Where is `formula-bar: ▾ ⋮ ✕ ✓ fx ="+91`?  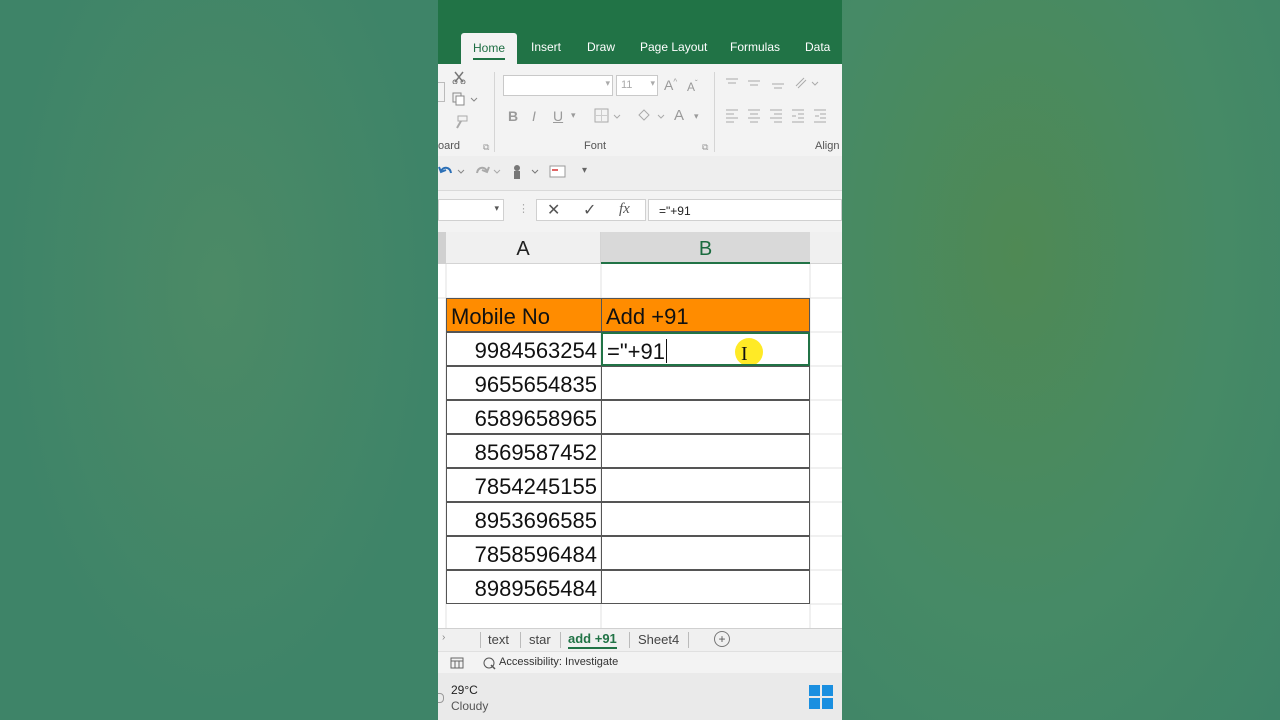 formula-bar: ▾ ⋮ ✕ ✓ fx ="+91 is located at coordinates (640, 210).